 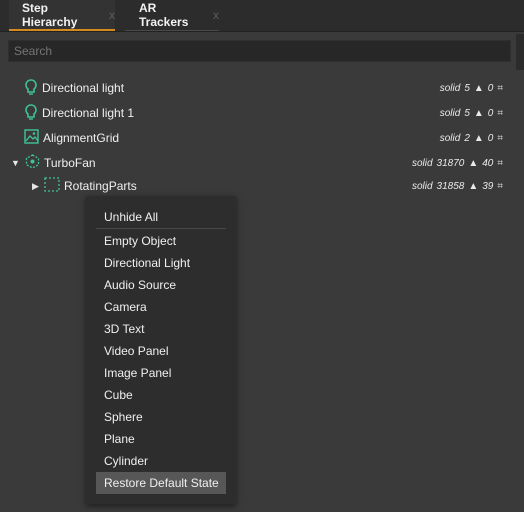 What do you see at coordinates (161, 461) in the screenshot?
I see `menu-item-cylinder: Cylinder` at bounding box center [161, 461].